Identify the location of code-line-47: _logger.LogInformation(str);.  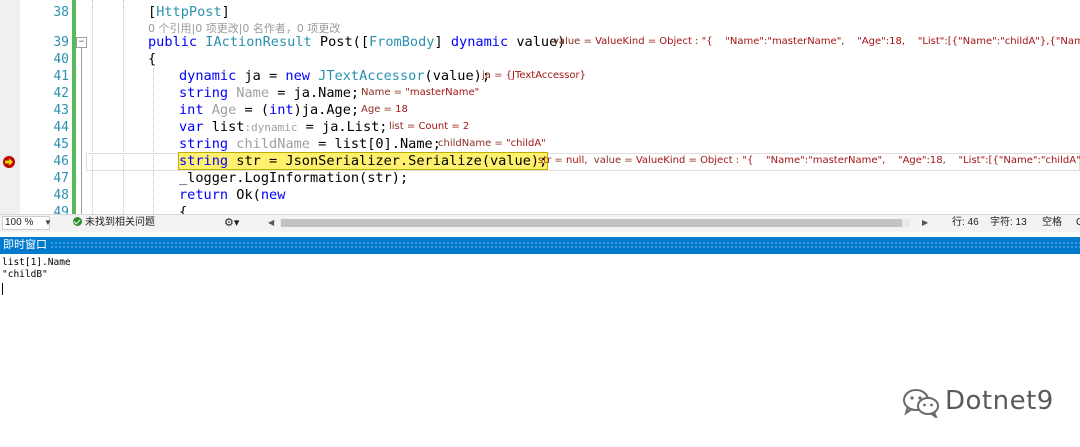
(293, 178).